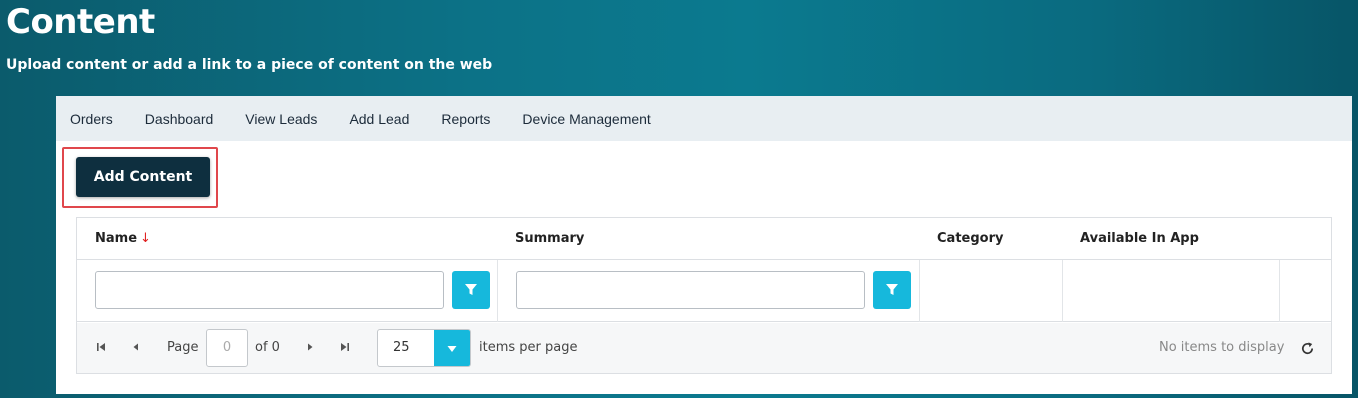 The height and width of the screenshot is (398, 1358). What do you see at coordinates (136, 347) in the screenshot?
I see `previous-page-icon` at bounding box center [136, 347].